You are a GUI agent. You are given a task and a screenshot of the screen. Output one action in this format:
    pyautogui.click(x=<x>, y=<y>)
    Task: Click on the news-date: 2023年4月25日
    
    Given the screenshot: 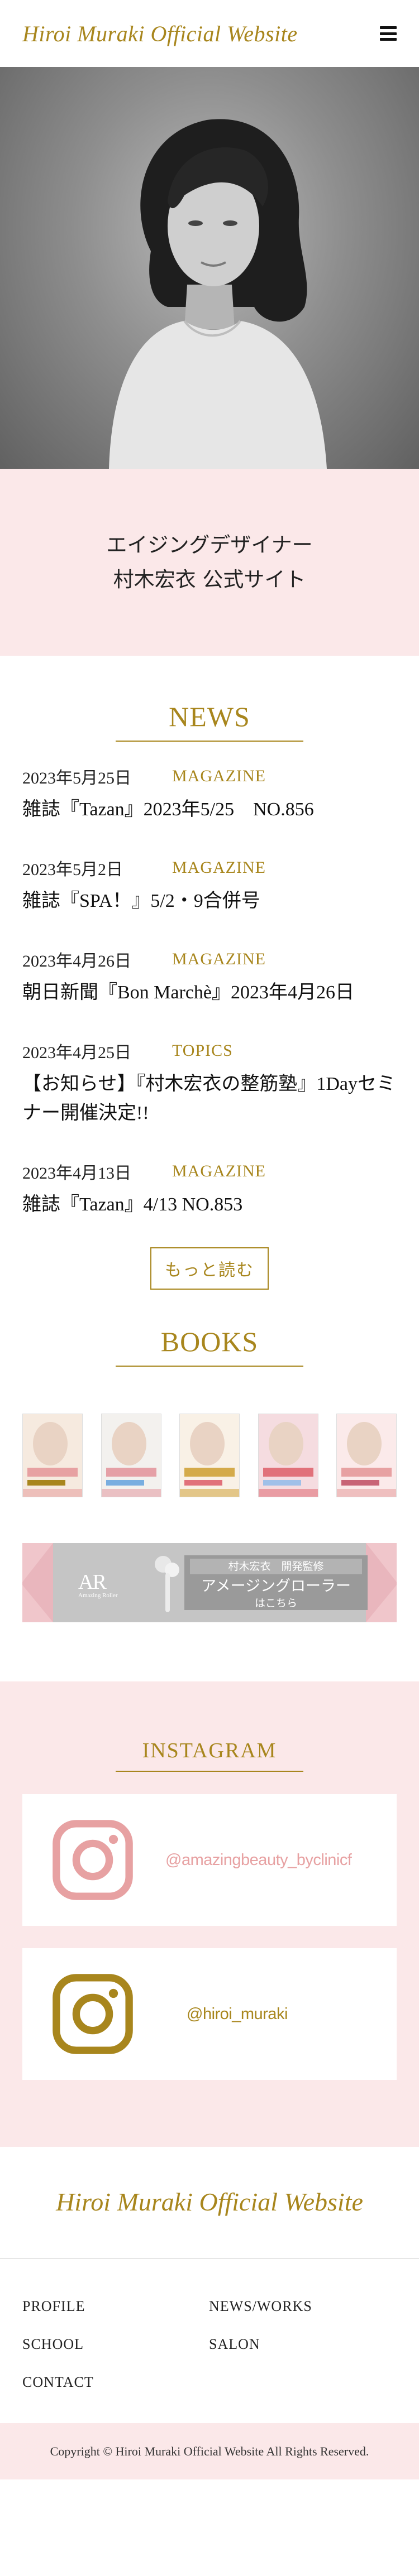 What is the action you would take?
    pyautogui.click(x=76, y=1053)
    